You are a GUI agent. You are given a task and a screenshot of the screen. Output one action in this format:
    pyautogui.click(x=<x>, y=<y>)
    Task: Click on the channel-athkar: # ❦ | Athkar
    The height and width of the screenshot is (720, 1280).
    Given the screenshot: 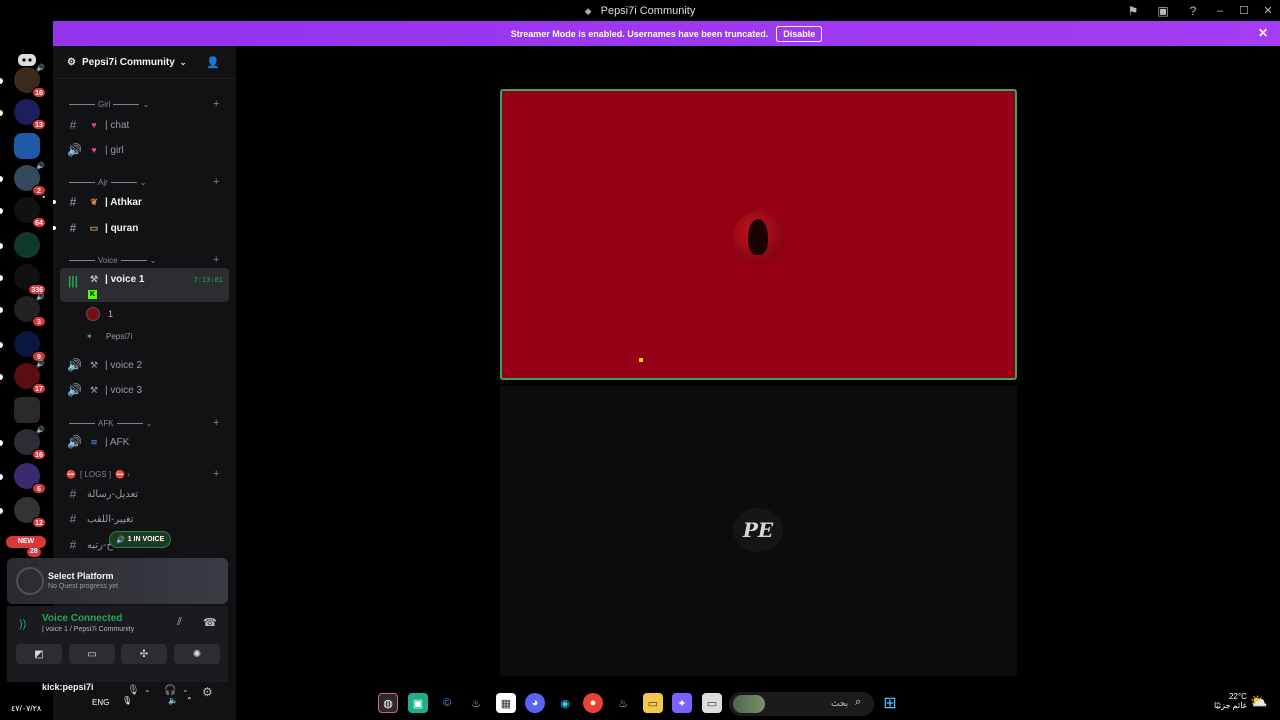 What is the action you would take?
    pyautogui.click(x=141, y=202)
    